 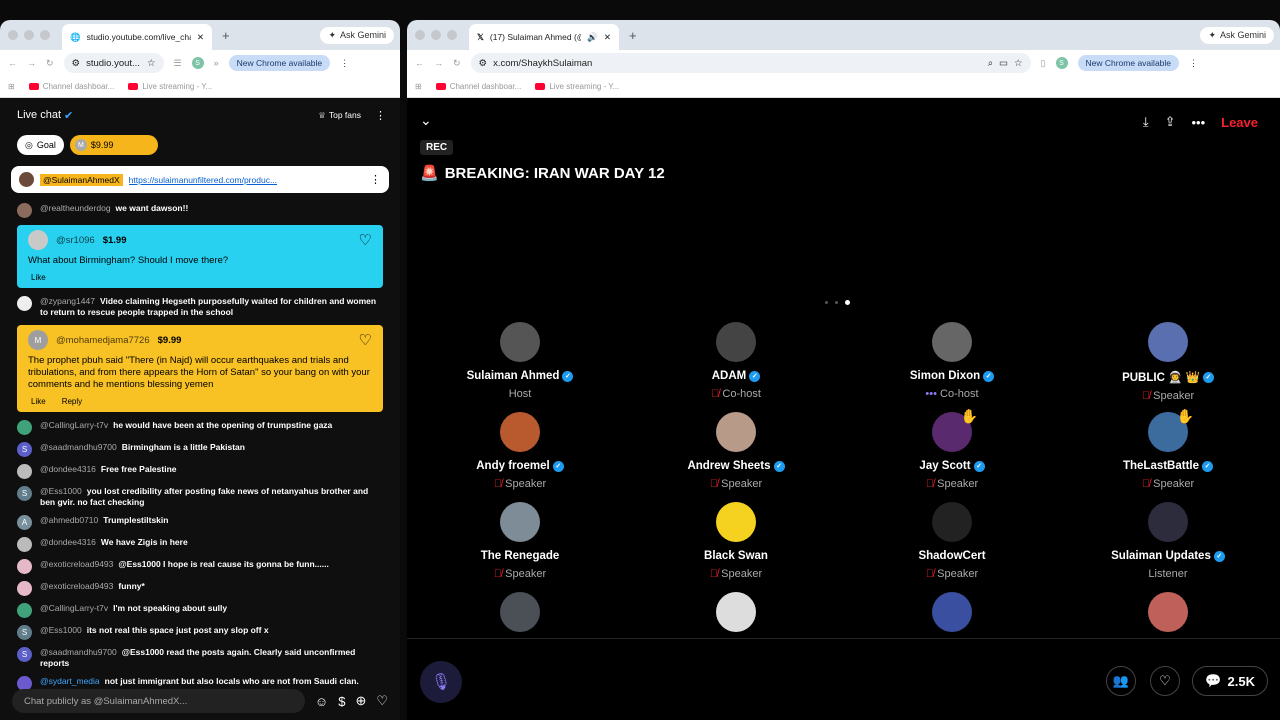 I want to click on speaker-tile: Black Swan 🎙̸ Speaker, so click(x=736, y=541).